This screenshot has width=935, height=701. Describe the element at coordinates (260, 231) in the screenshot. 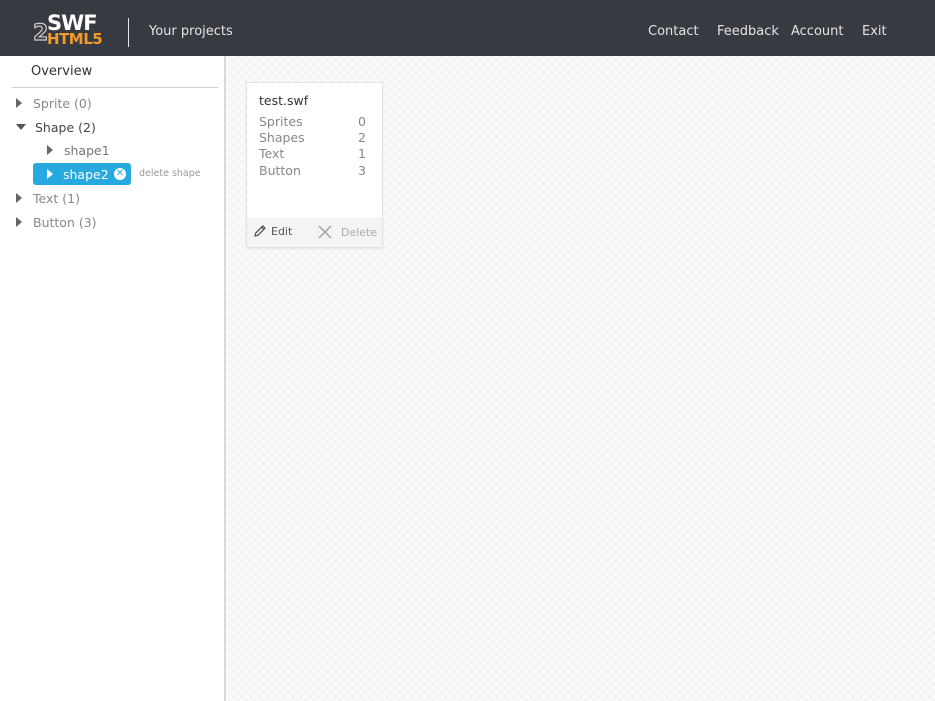

I see `pencil-icon` at that location.